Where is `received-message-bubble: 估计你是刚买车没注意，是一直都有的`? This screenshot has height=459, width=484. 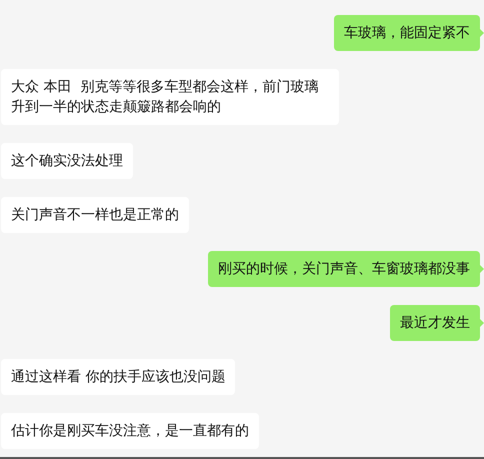 received-message-bubble: 估计你是刚买车没注意，是一直都有的 is located at coordinates (130, 431).